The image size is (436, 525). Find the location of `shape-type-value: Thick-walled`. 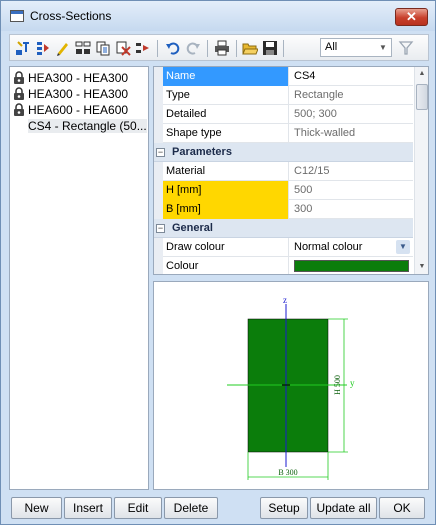

shape-type-value: Thick-walled is located at coordinates (325, 133).